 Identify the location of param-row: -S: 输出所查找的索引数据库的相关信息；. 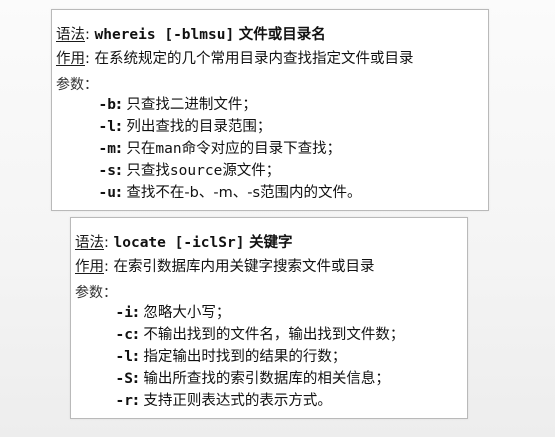
(248, 379).